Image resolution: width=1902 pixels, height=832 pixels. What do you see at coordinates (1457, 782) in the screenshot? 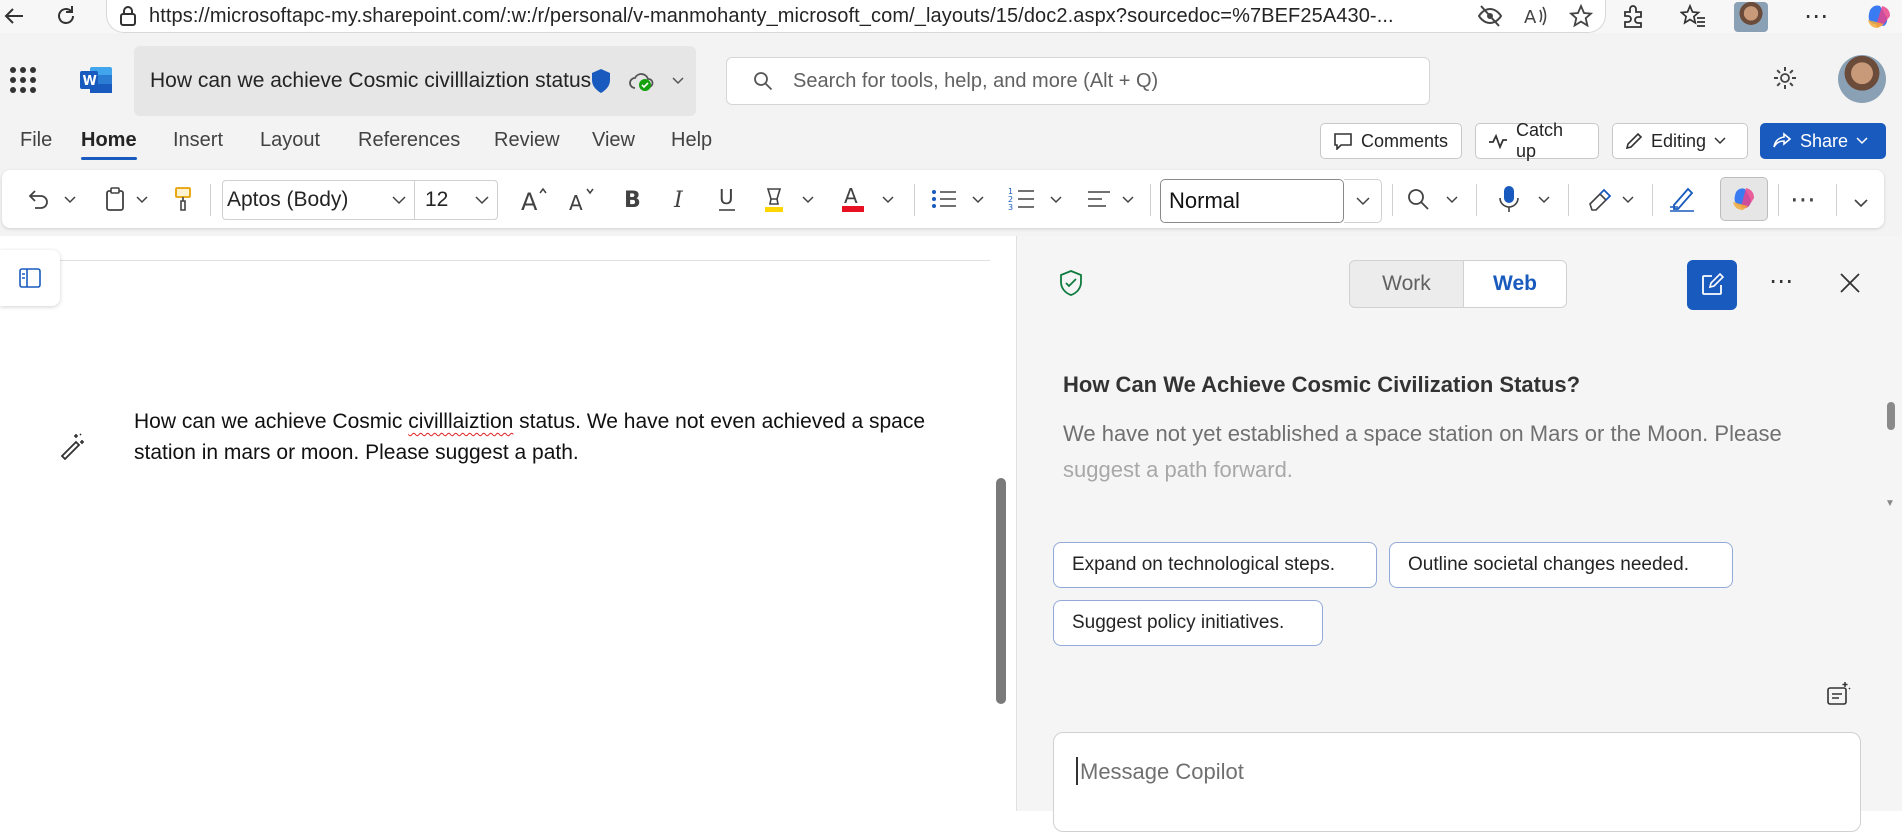
I see `message-copilot-input: Message Copilot` at bounding box center [1457, 782].